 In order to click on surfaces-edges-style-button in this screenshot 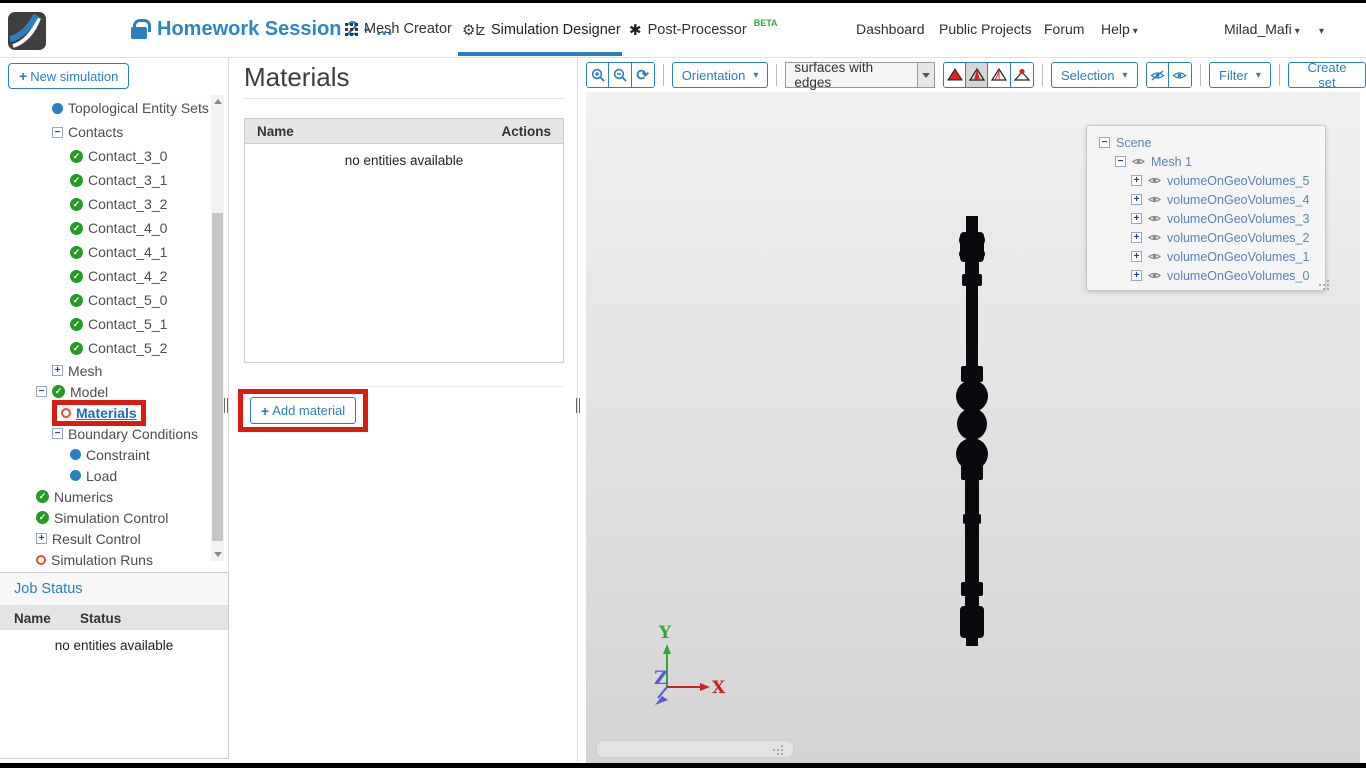, I will do `click(977, 75)`.